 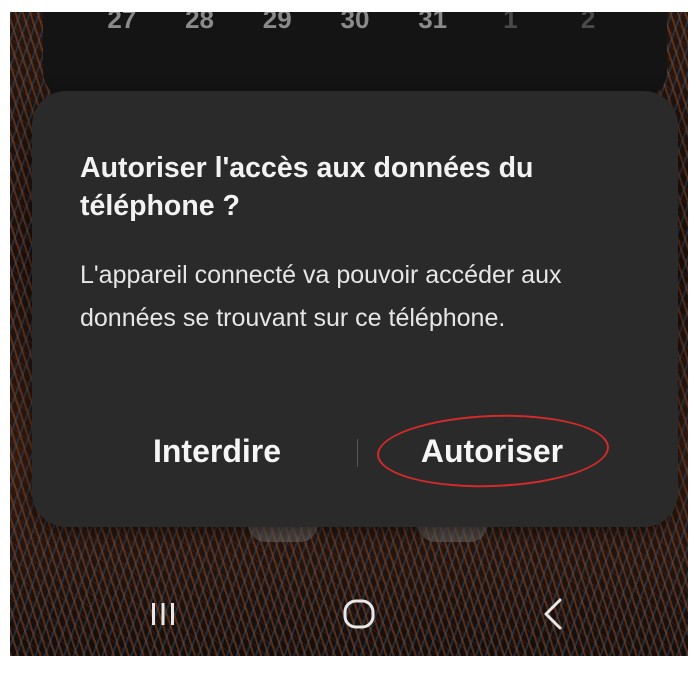 What do you see at coordinates (346, 674) in the screenshot?
I see `page-margin` at bounding box center [346, 674].